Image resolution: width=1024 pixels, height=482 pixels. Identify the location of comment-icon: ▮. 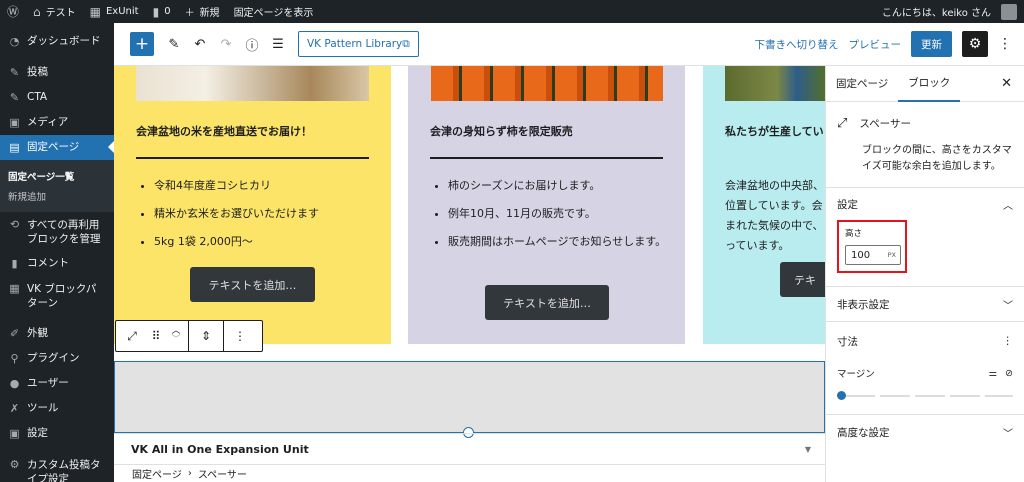
(156, 11).